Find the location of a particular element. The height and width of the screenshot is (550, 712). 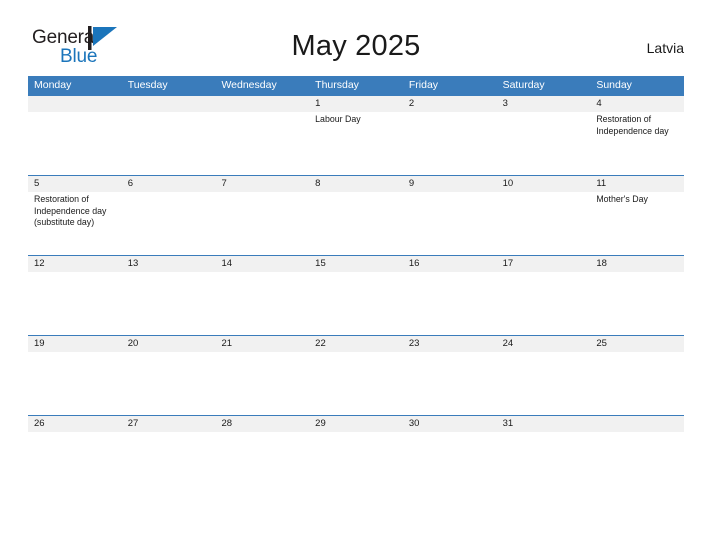

day-number: 7 is located at coordinates (262, 184).